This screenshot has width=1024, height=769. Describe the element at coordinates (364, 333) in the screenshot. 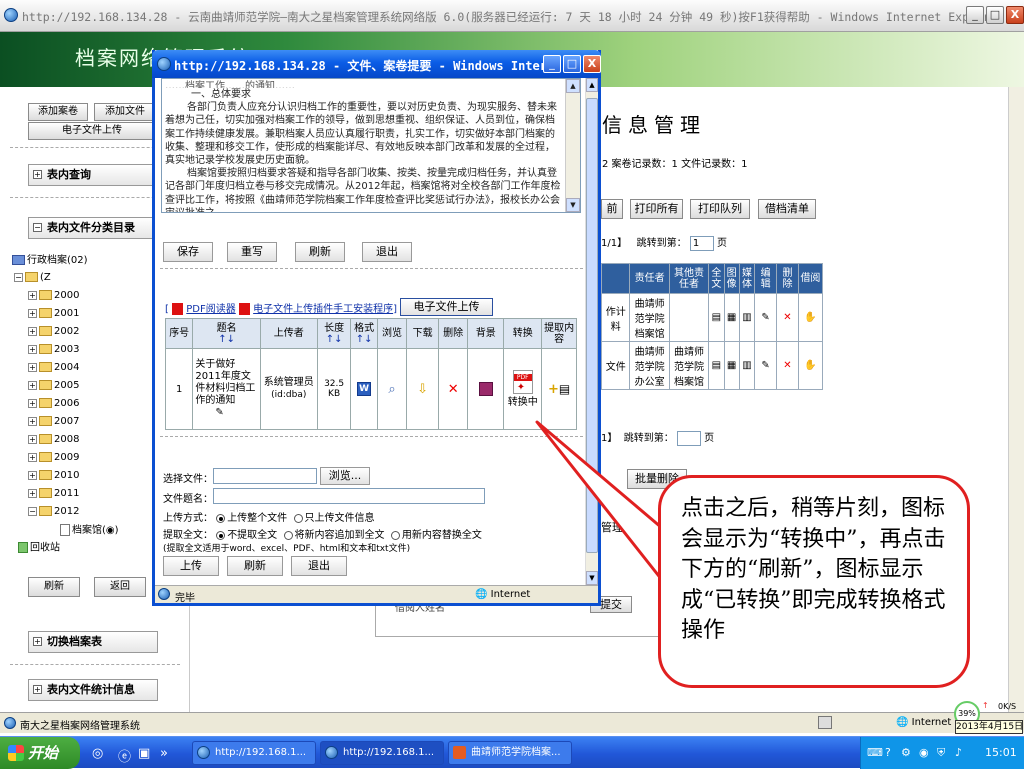

I see `col-format: 格式 ↑↓` at that location.